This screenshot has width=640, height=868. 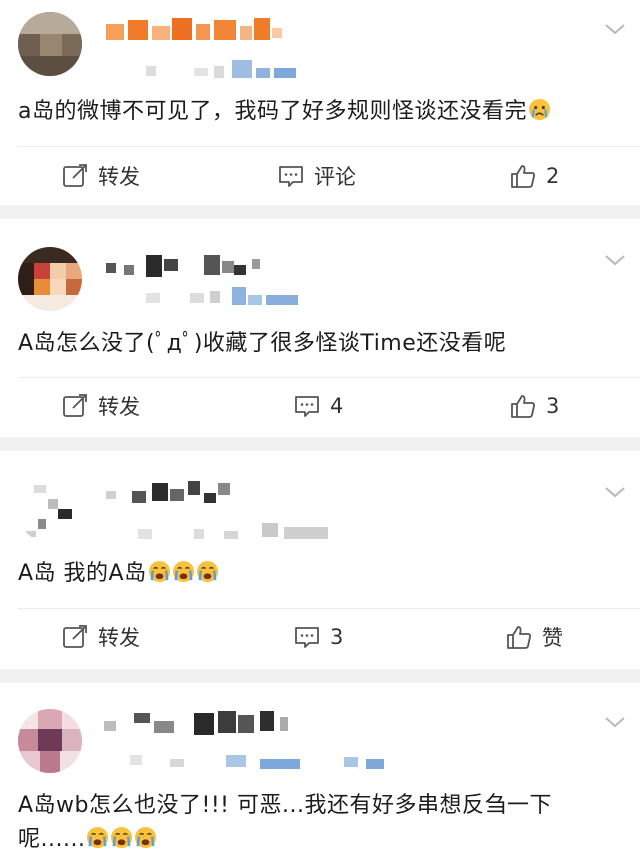 I want to click on like-button: 3, so click(x=534, y=406).